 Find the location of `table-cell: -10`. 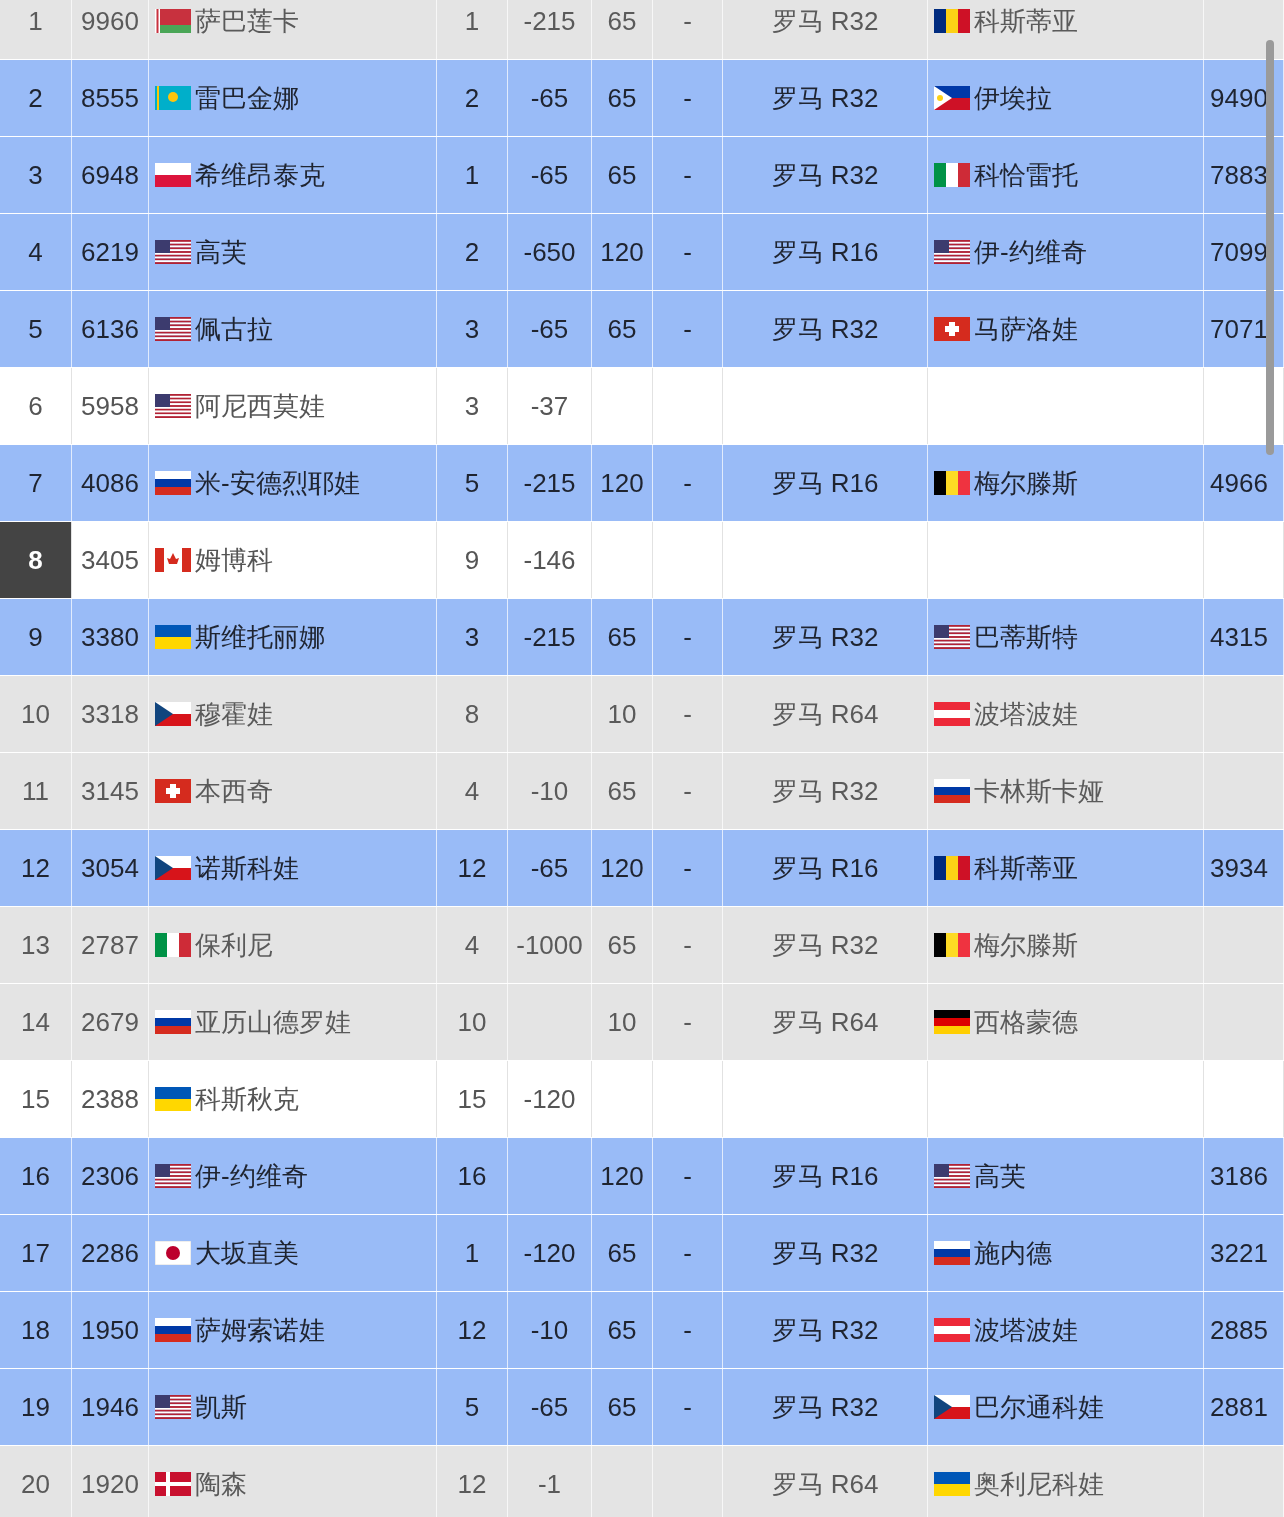

table-cell: -10 is located at coordinates (550, 1330).